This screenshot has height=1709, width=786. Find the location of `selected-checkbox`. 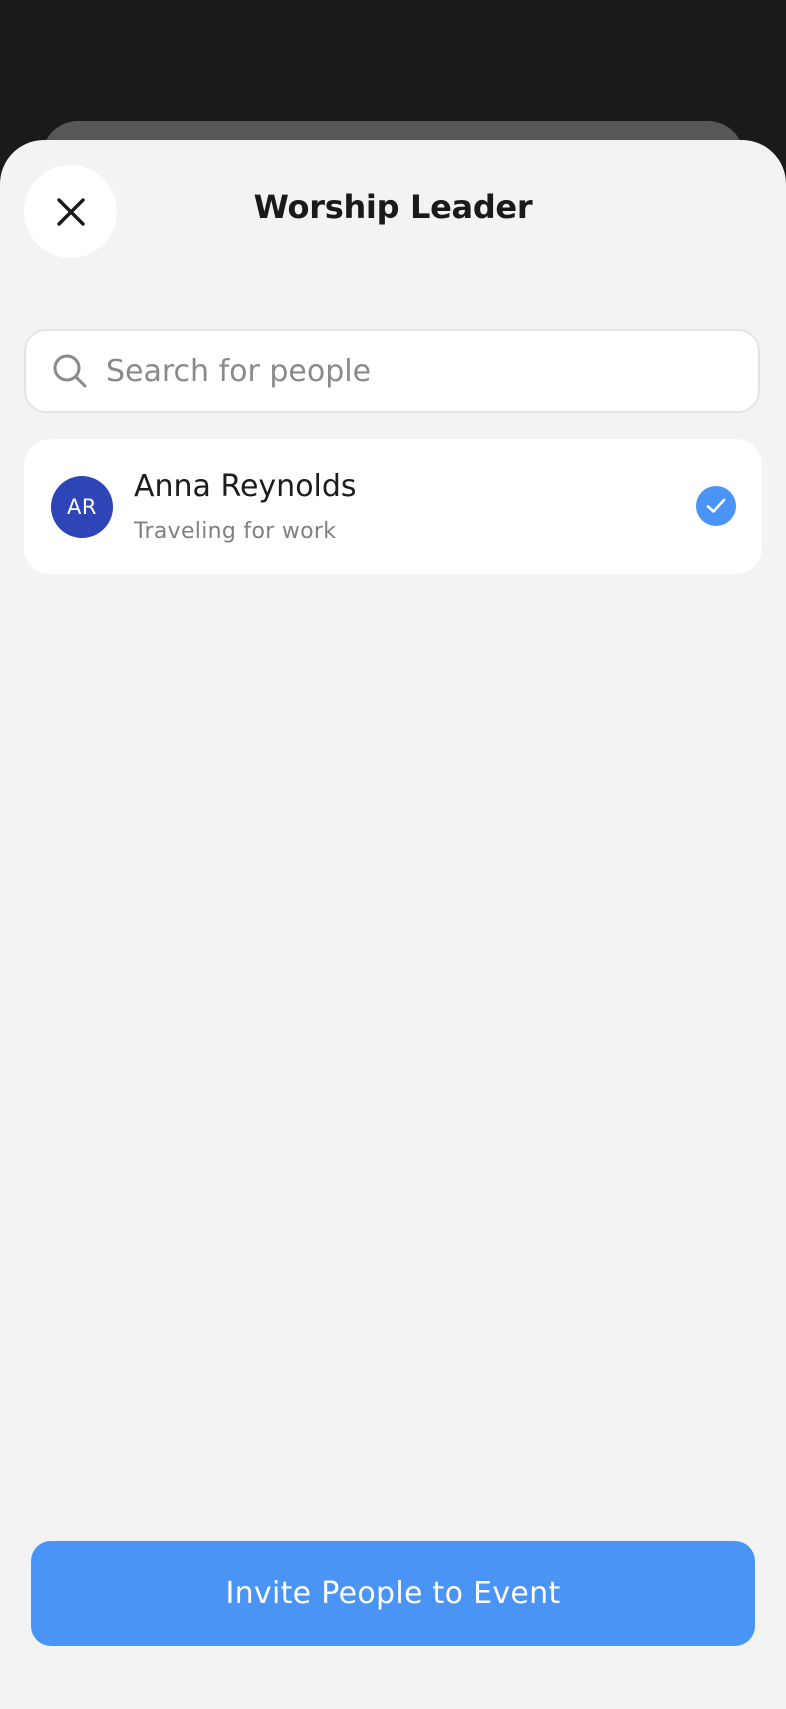

selected-checkbox is located at coordinates (716, 506).